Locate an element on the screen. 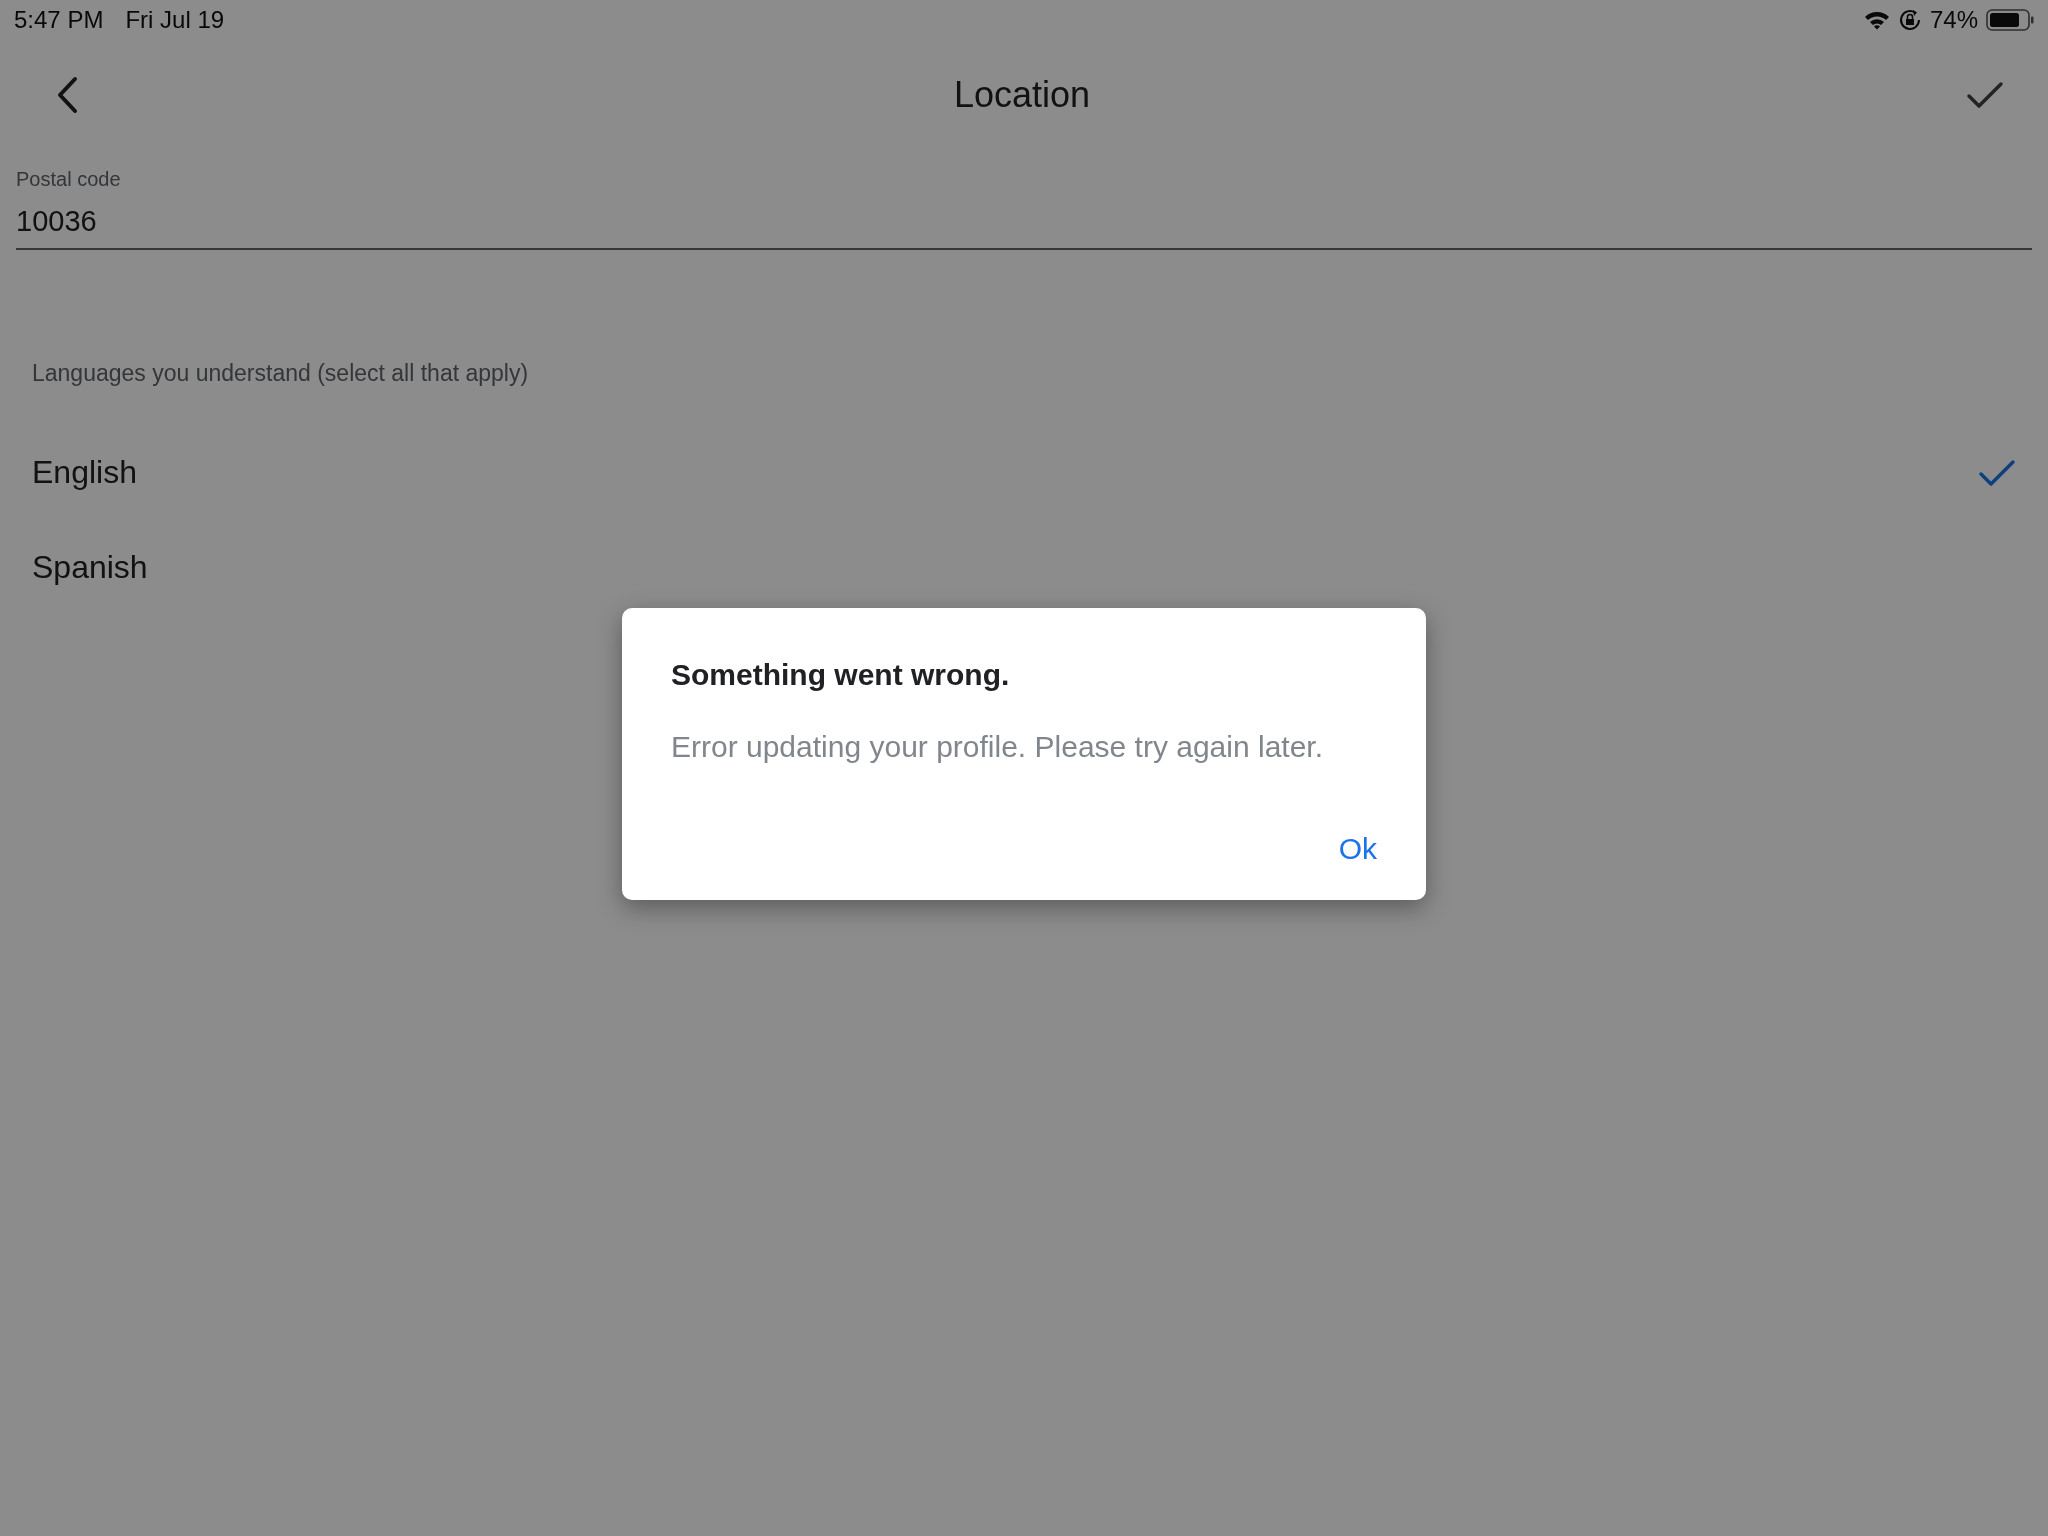 Image resolution: width=2048 pixels, height=1536 pixels. wifi-icon is located at coordinates (1876, 20).